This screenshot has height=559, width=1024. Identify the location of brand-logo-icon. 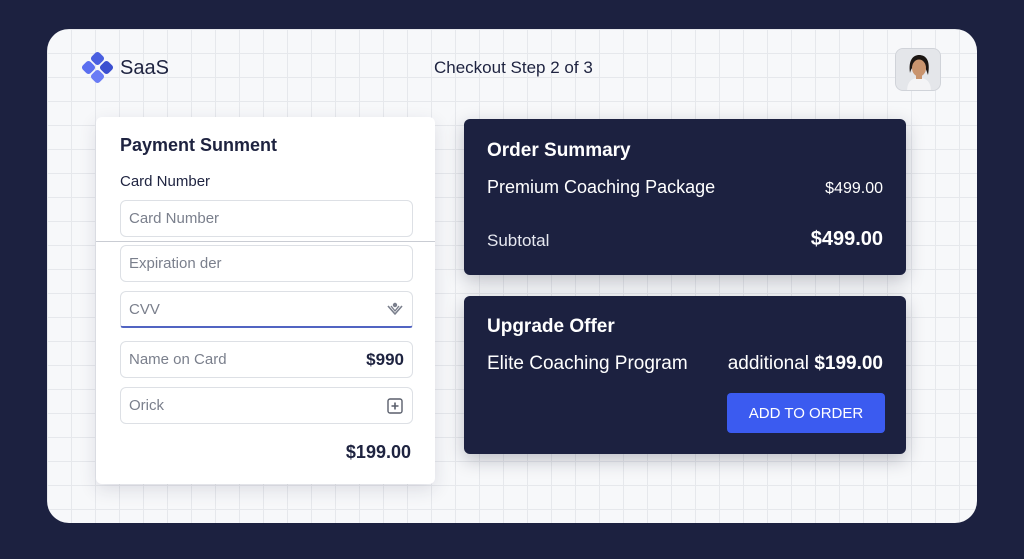
(97, 67).